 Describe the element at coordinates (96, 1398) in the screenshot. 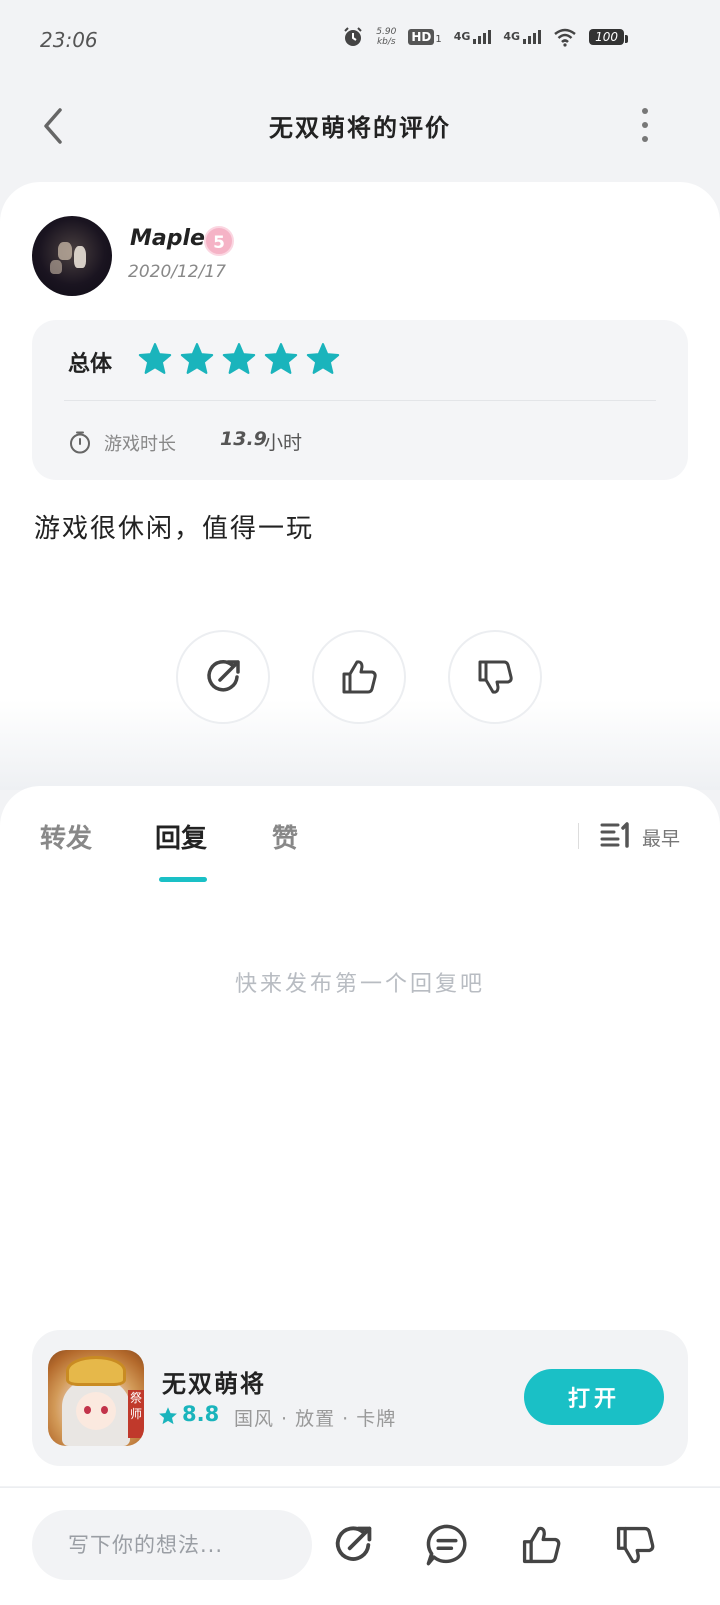

I see `app-icon: 祭师` at that location.